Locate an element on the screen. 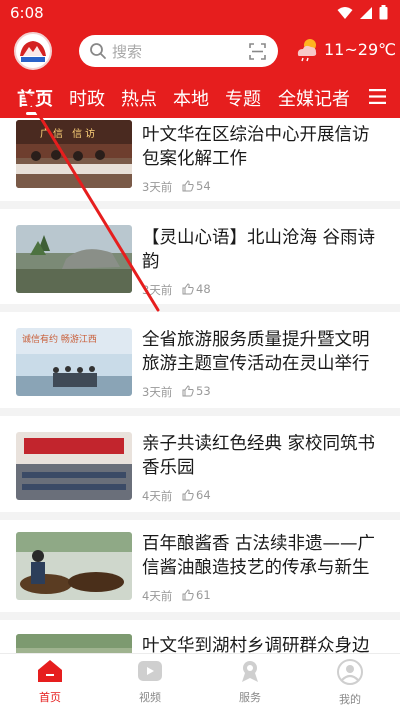 Image resolution: width=400 pixels, height=712 pixels. news-title: 百年酿酱香 古法续非遗——广信酱油酿造技艺的传承与新生 is located at coordinates (259, 556).